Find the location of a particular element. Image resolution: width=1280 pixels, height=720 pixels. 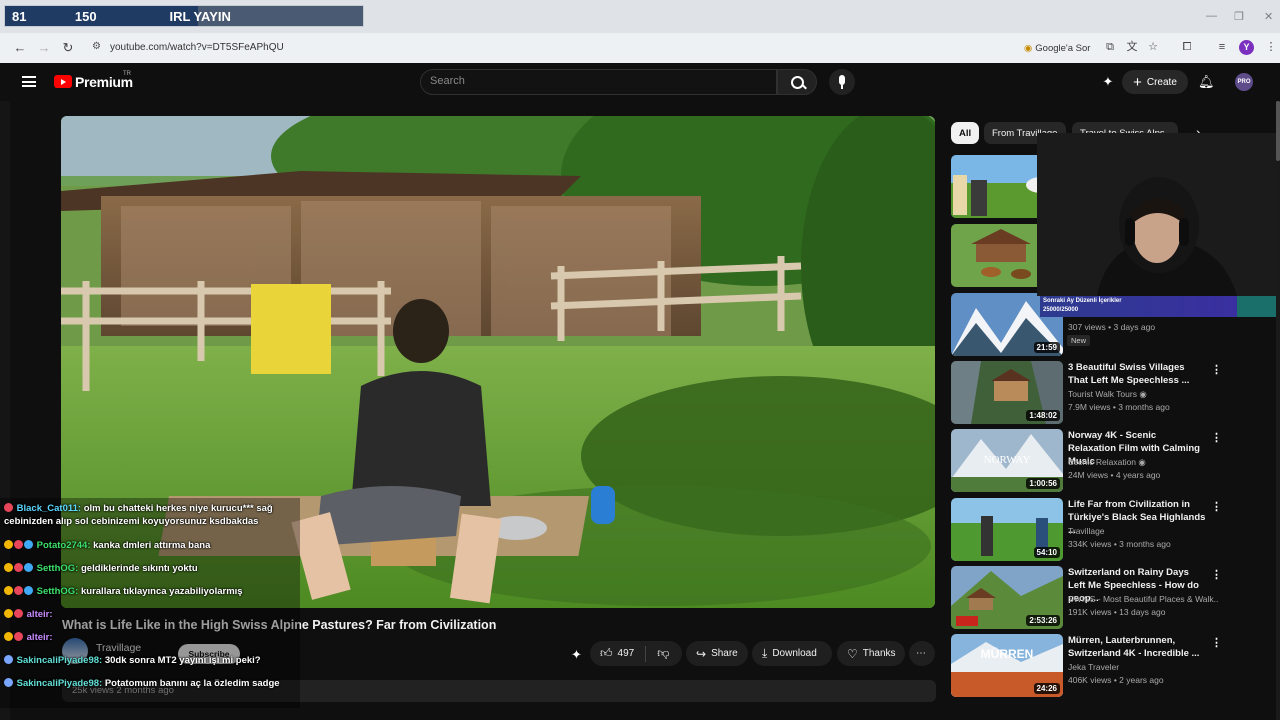

rec-thumbnail: NORWAY 1:00:56 is located at coordinates (1007, 460).